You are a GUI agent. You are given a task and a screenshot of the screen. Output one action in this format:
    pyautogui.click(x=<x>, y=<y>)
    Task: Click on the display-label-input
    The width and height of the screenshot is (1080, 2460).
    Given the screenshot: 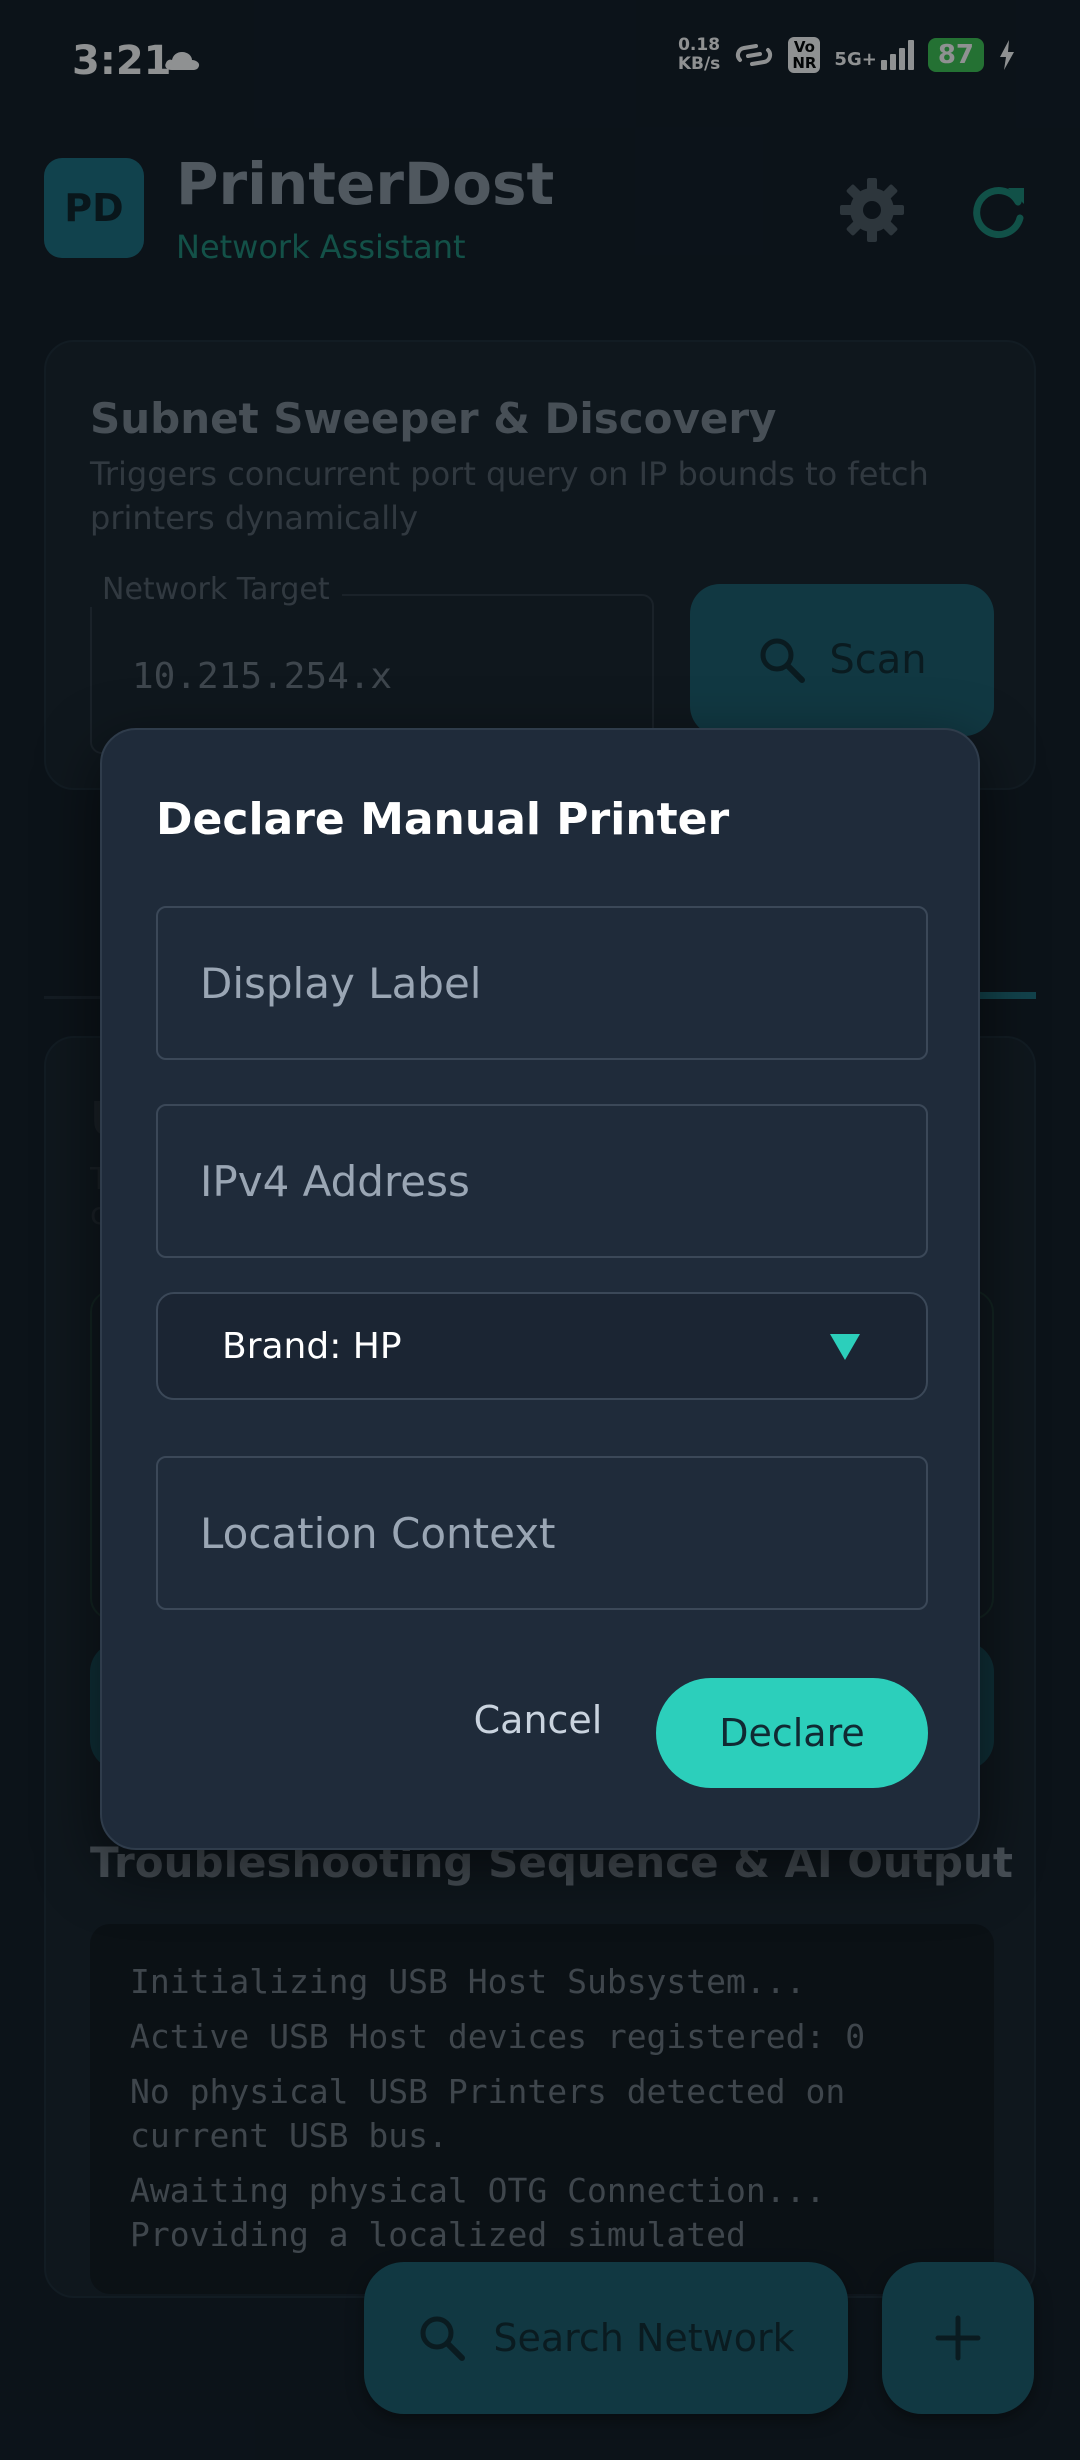 What is the action you would take?
    pyautogui.click(x=542, y=983)
    